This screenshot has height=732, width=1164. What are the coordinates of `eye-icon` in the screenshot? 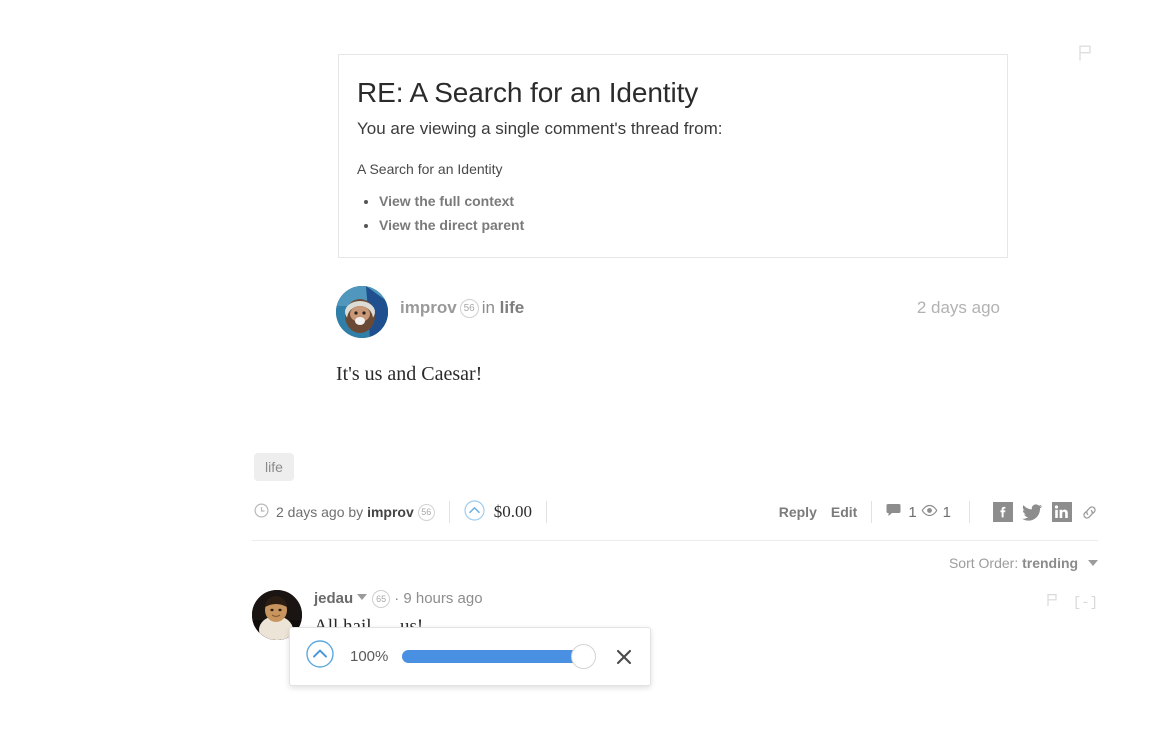 It's located at (929, 512).